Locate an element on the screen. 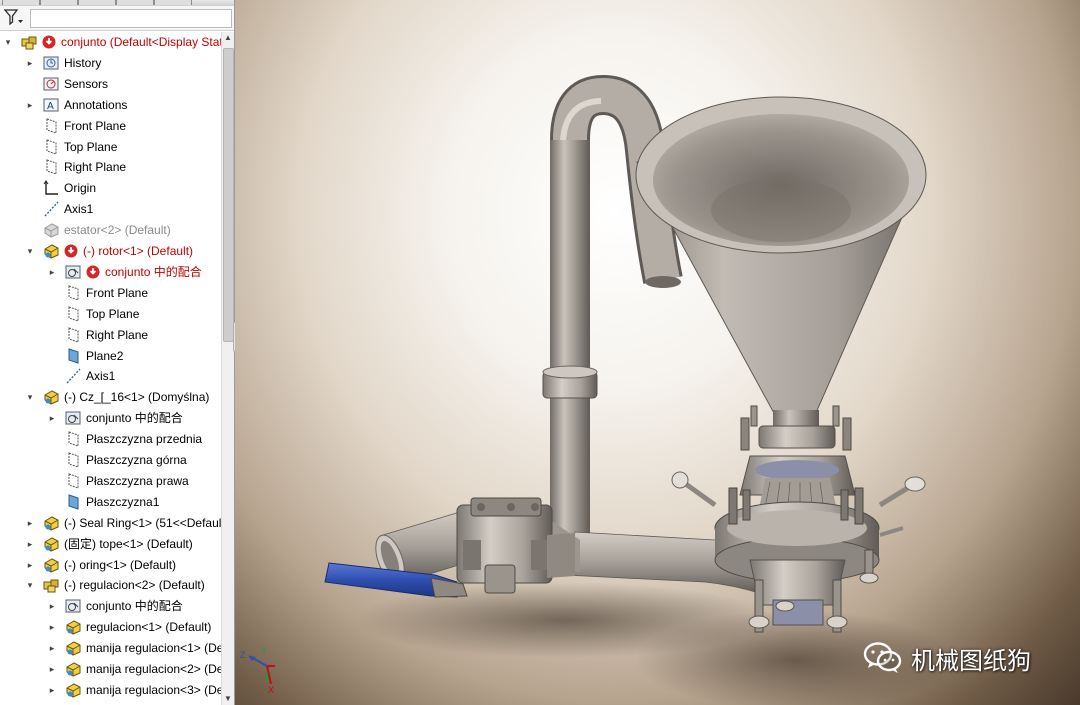 The width and height of the screenshot is (1080, 705). scrollbar-thumb is located at coordinates (228, 195).